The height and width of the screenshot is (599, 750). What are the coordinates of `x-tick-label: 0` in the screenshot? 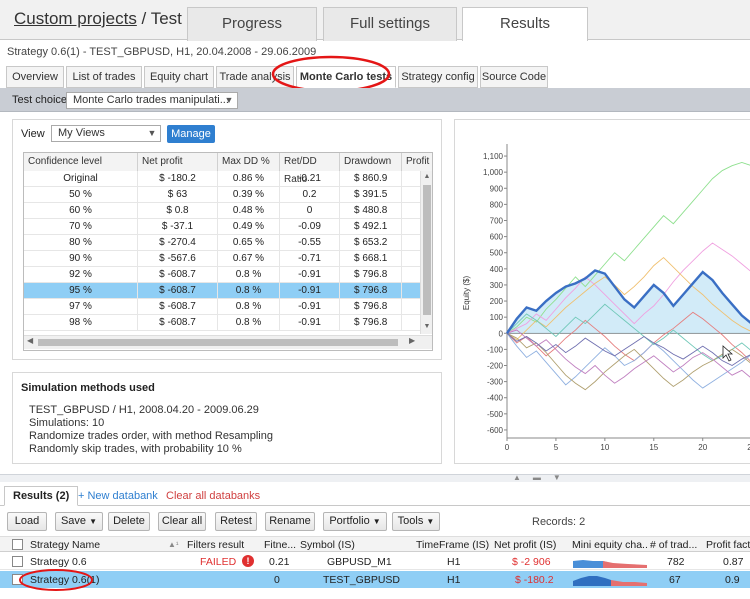 It's located at (507, 447).